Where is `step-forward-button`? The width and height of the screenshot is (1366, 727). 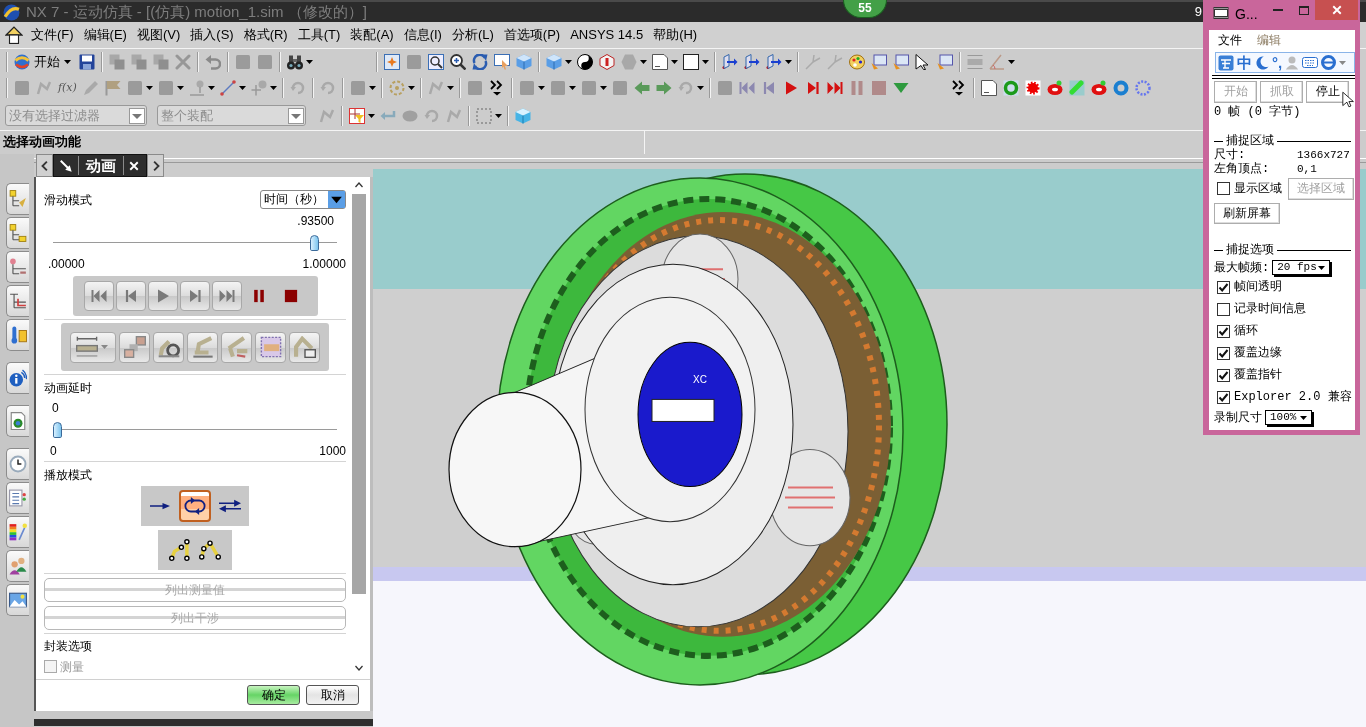
step-forward-button is located at coordinates (195, 296).